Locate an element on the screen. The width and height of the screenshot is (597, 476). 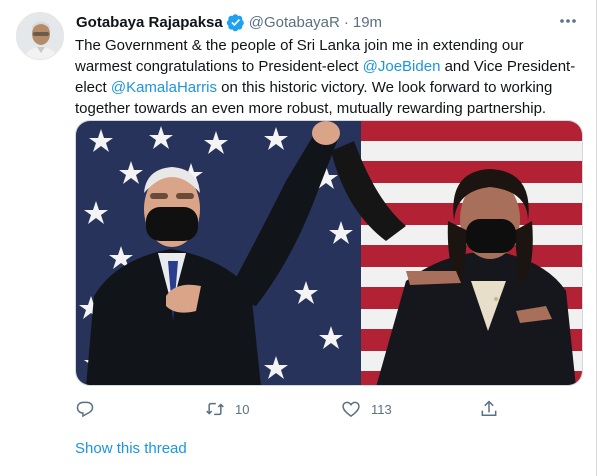
more-options-icon is located at coordinates (568, 21).